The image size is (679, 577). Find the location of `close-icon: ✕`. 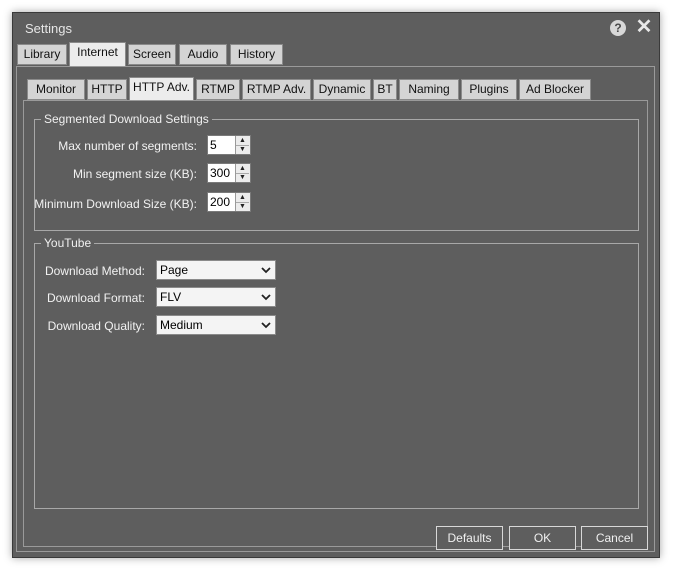

close-icon: ✕ is located at coordinates (644, 27).